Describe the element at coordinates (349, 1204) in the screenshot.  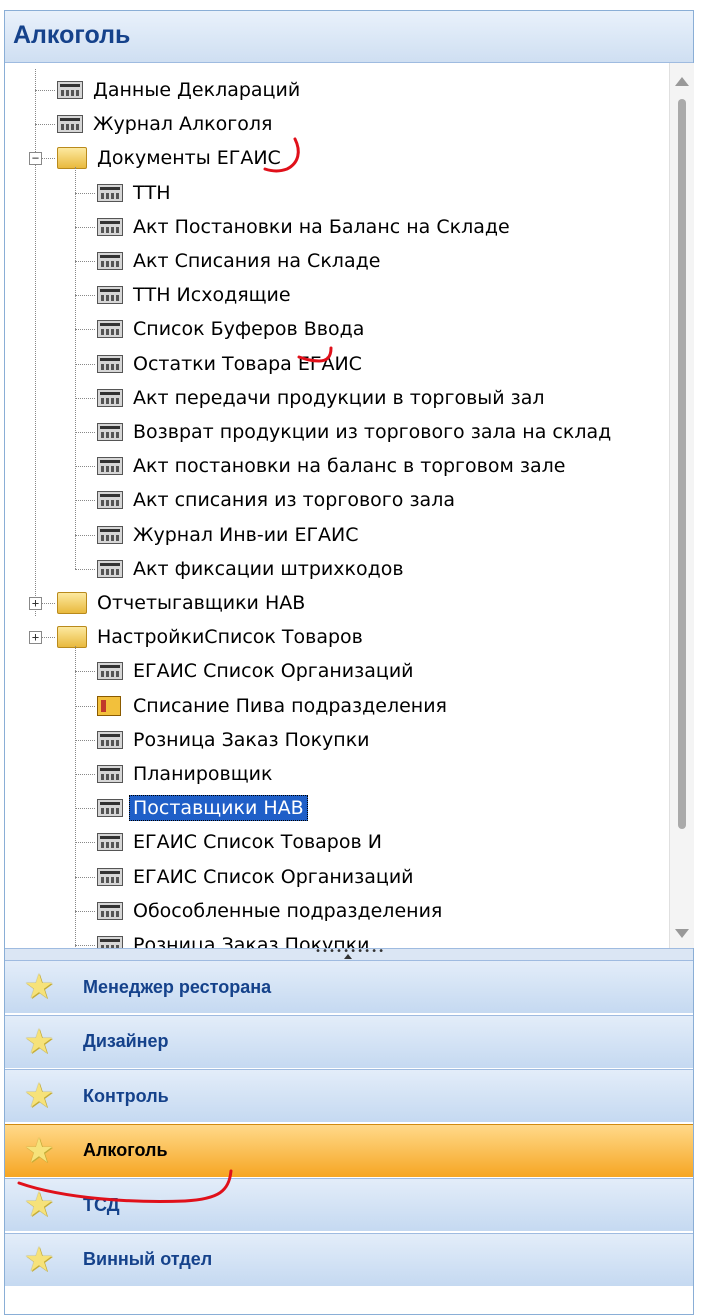
I see `nav-button-5: ★ ТСД` at that location.